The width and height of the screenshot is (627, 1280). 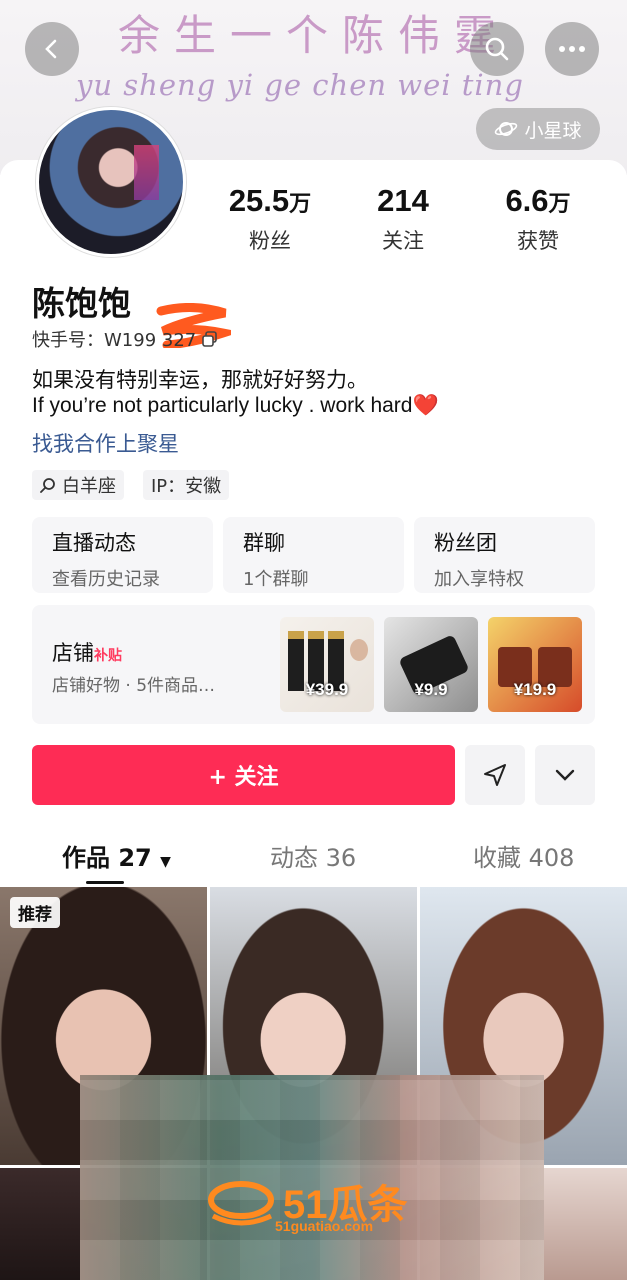 I want to click on more-icon, so click(x=572, y=49).